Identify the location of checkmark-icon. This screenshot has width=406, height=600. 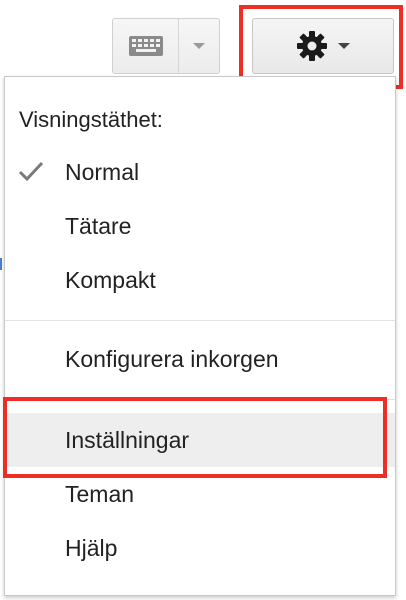
(31, 171).